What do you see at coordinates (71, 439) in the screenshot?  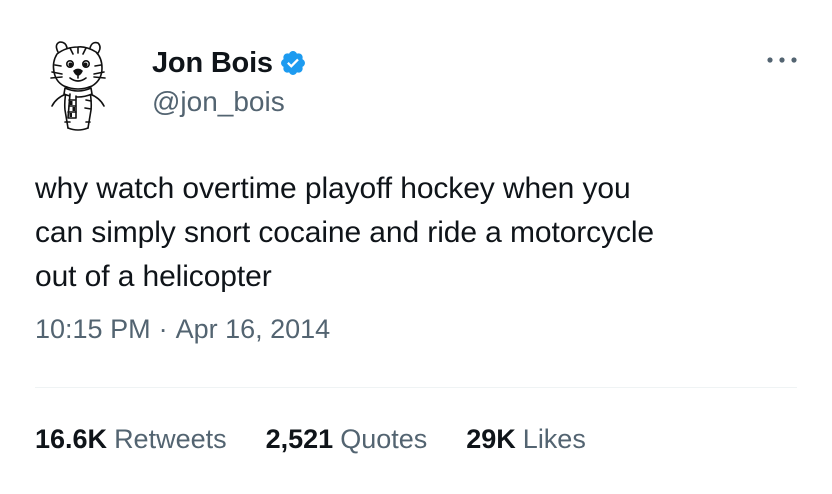 I see `retweets-count: 16.6K` at bounding box center [71, 439].